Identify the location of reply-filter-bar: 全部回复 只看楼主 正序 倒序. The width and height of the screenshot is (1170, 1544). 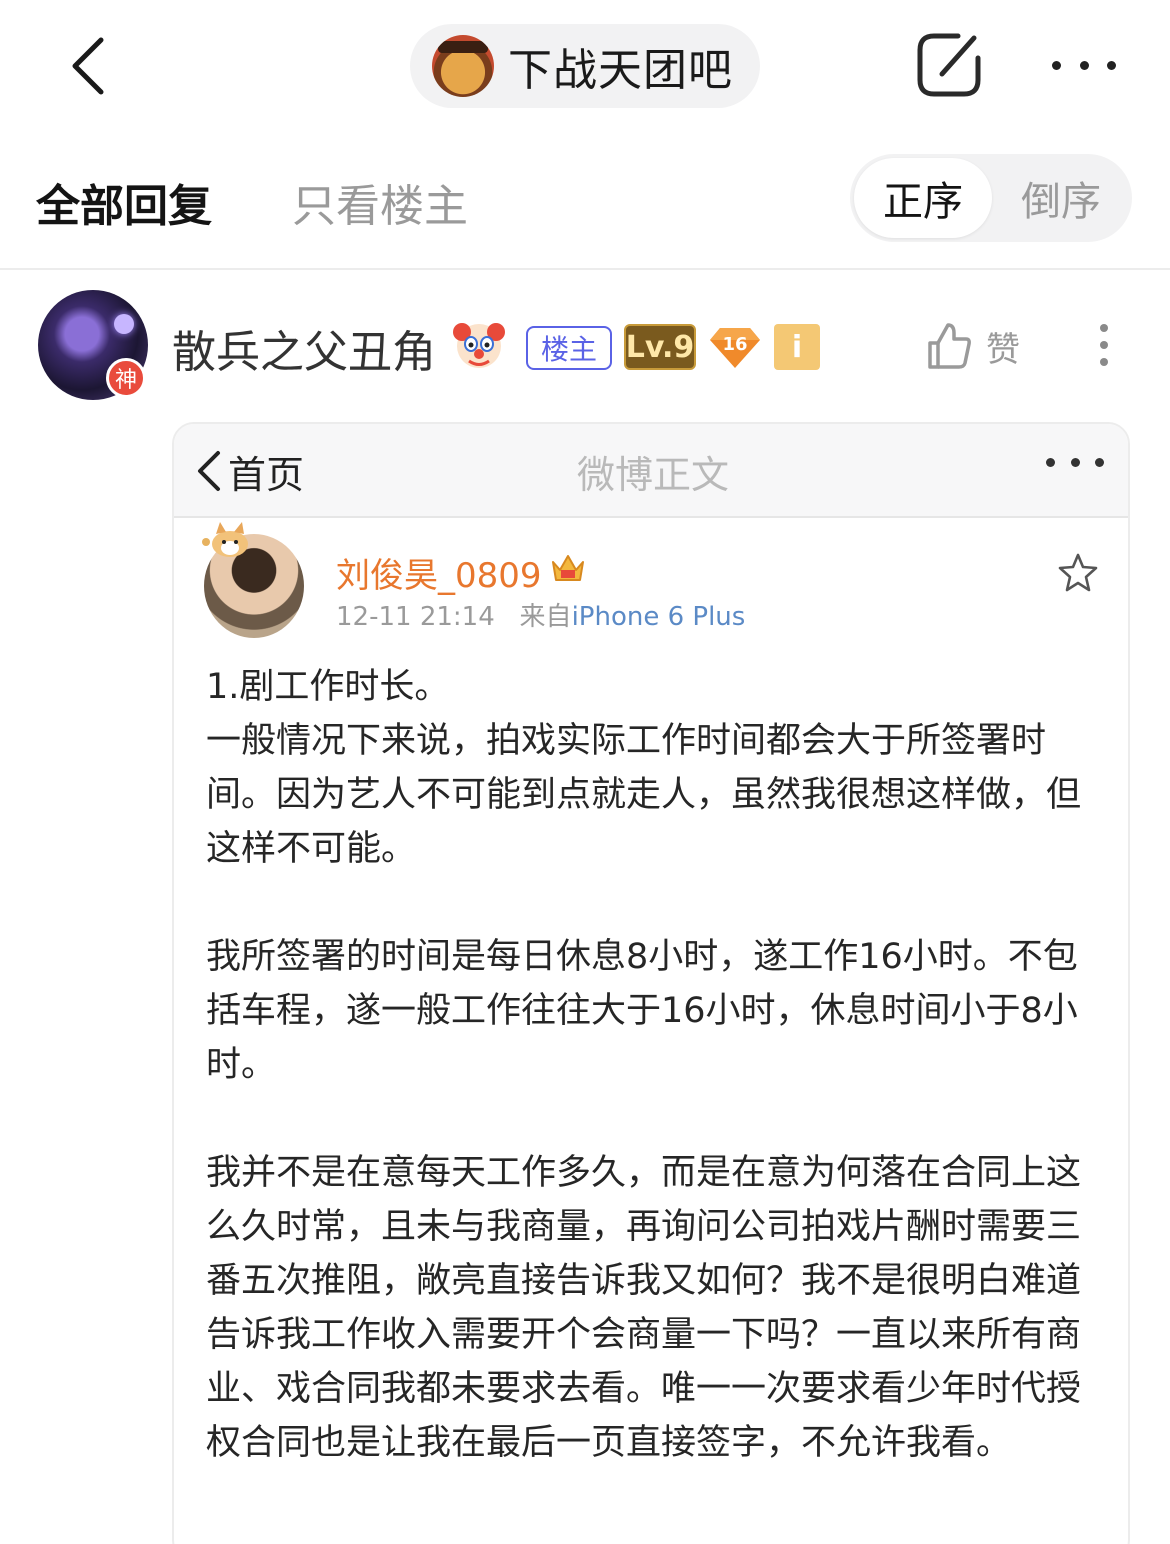
(585, 198).